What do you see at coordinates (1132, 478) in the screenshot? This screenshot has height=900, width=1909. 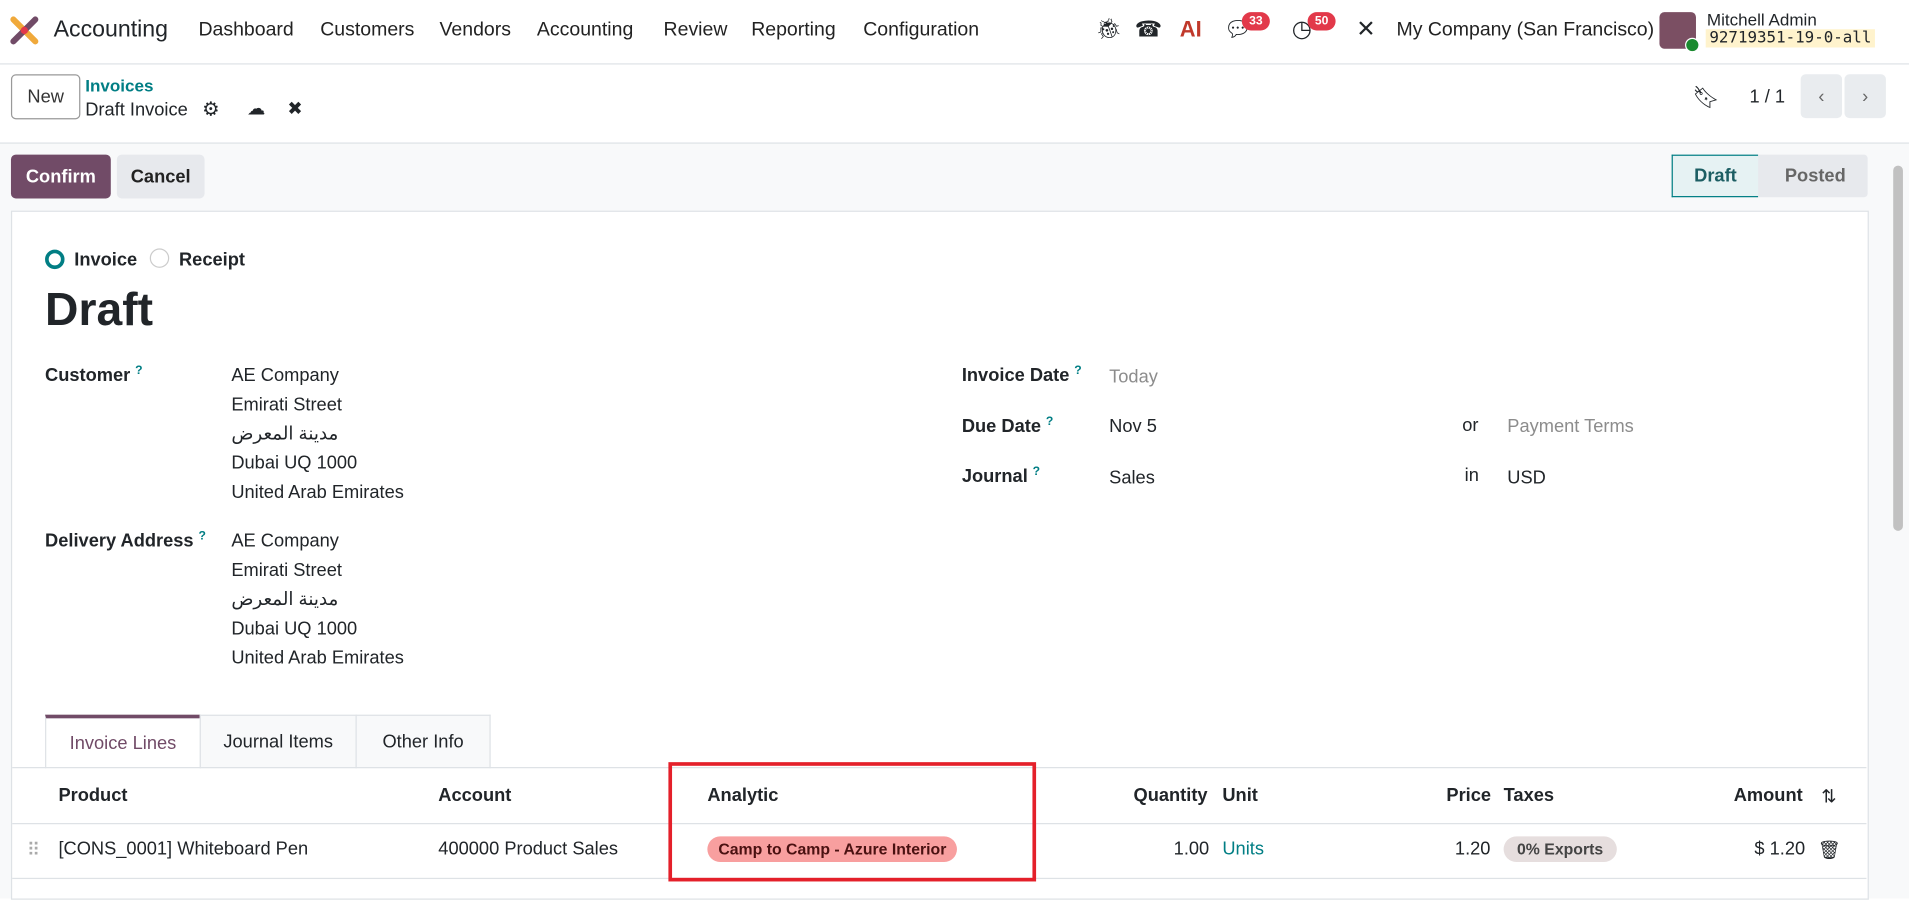 I see `journal-input: Sales` at bounding box center [1132, 478].